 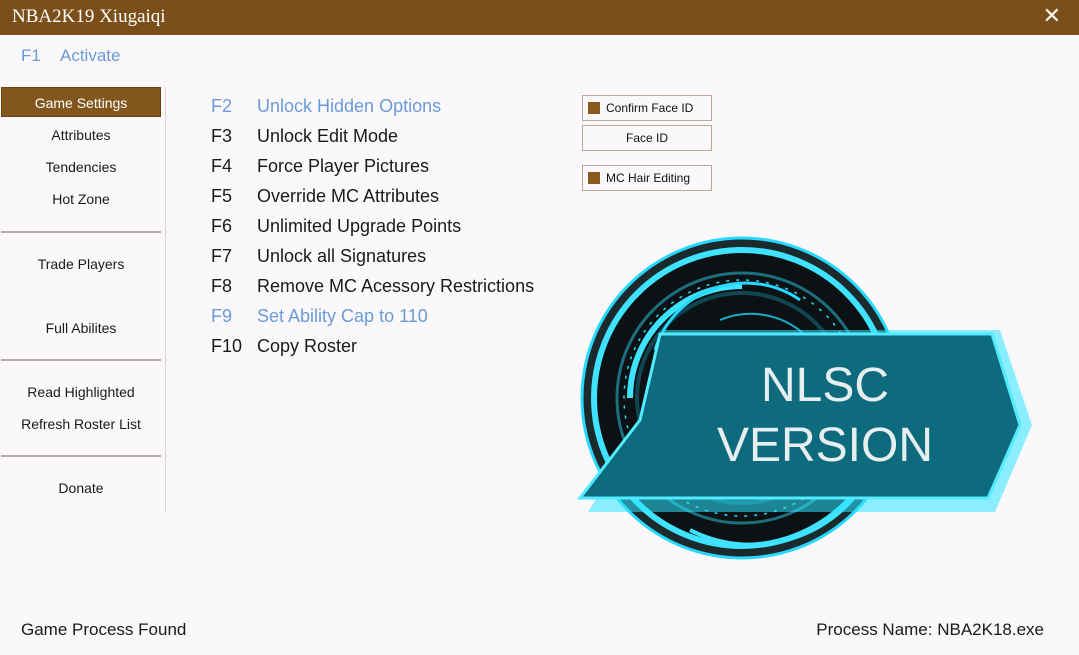 What do you see at coordinates (81, 264) in the screenshot?
I see `sidebar-item-trade-players: Trade Players` at bounding box center [81, 264].